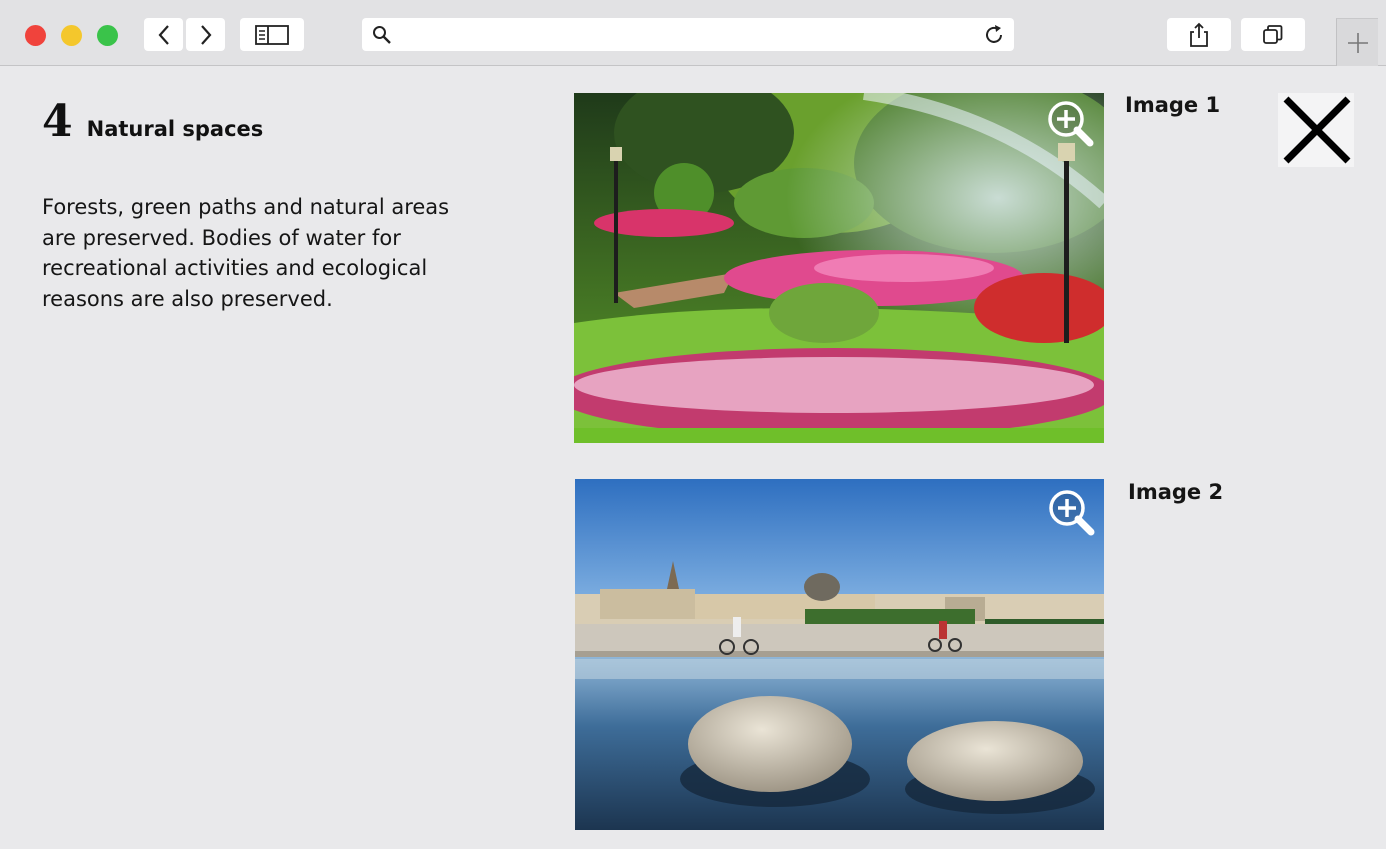  I want to click on sidebar-toggle-button, so click(272, 34).